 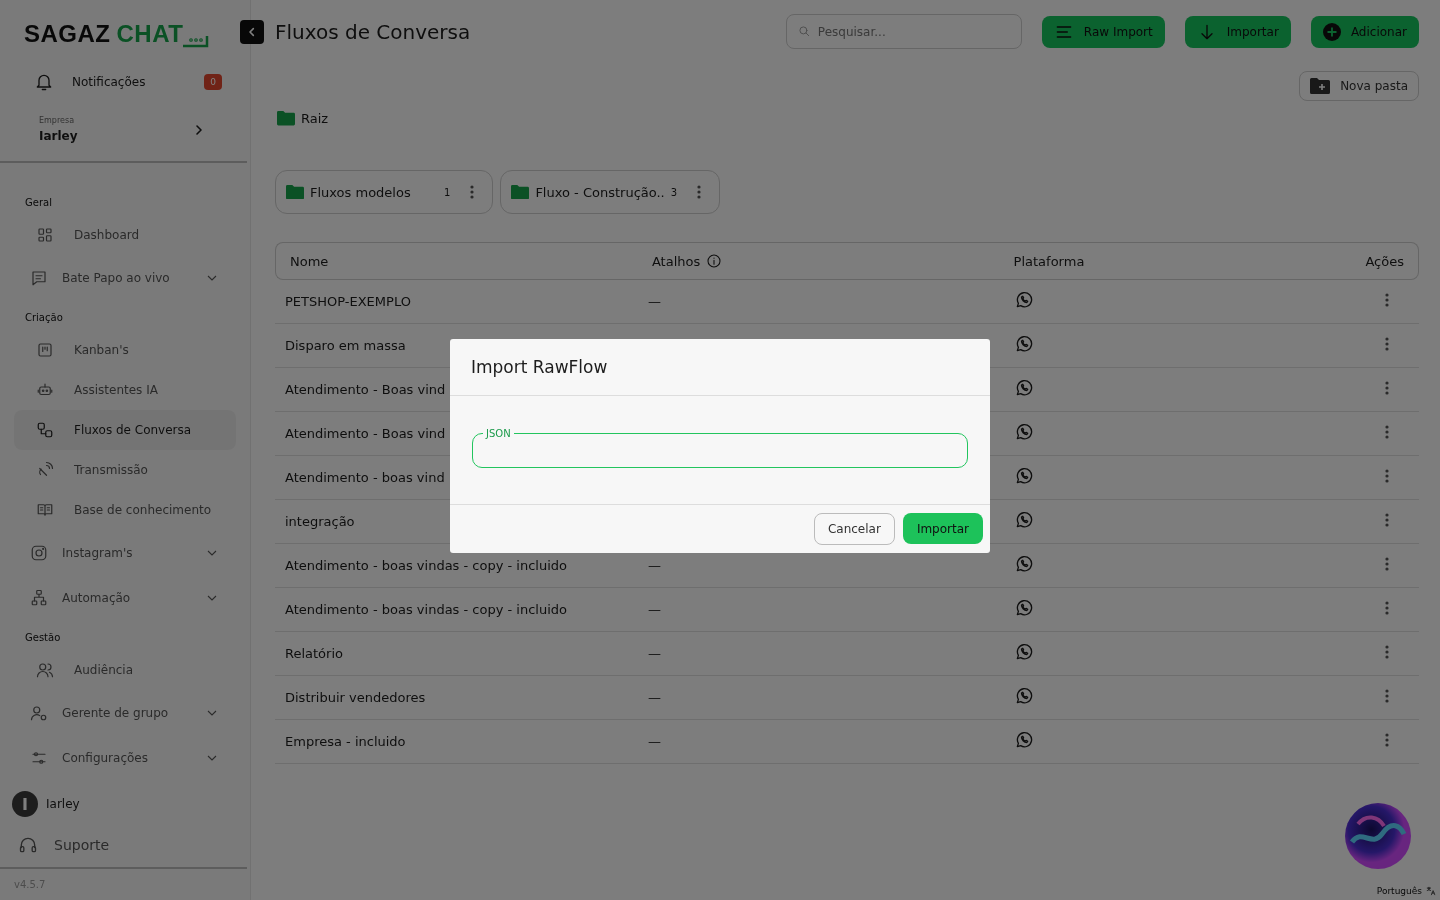 What do you see at coordinates (314, 653) in the screenshot?
I see `flow-name: Relatório` at bounding box center [314, 653].